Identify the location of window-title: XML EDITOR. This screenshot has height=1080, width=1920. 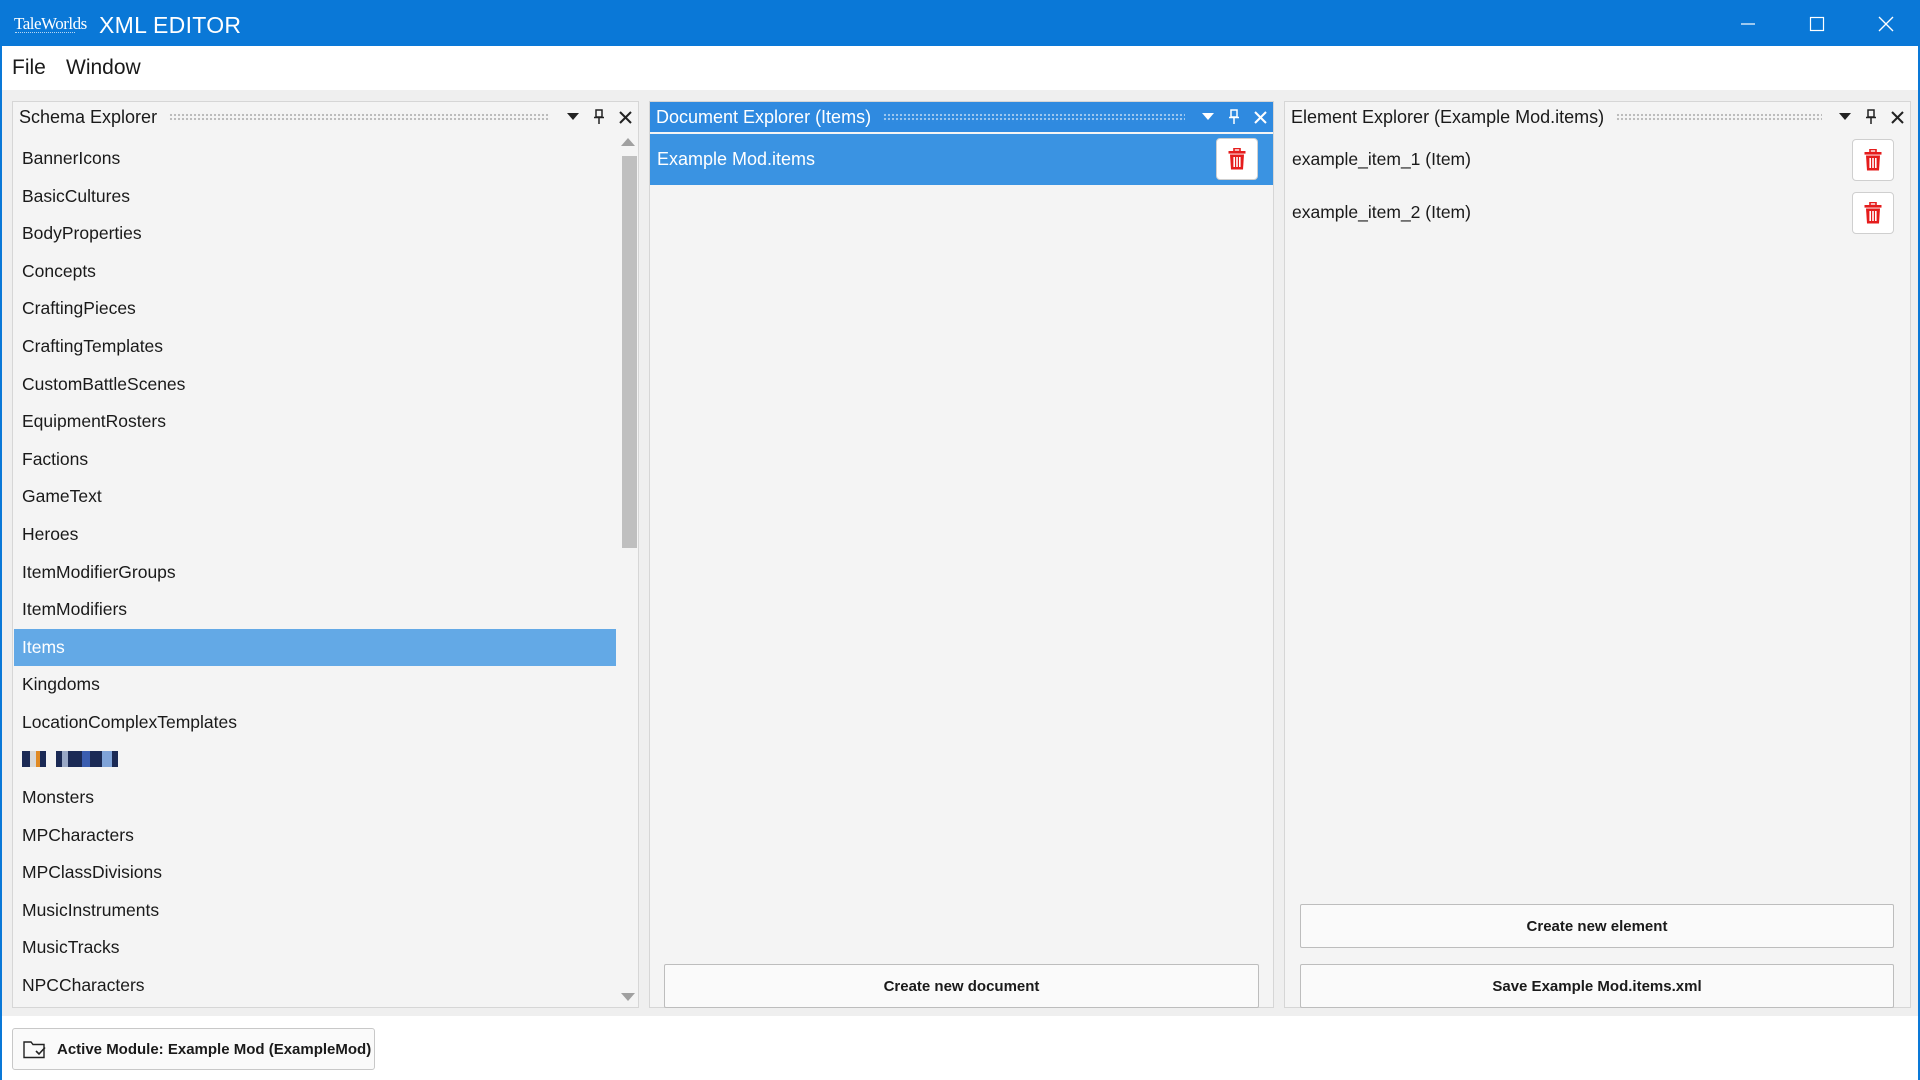
(170, 25).